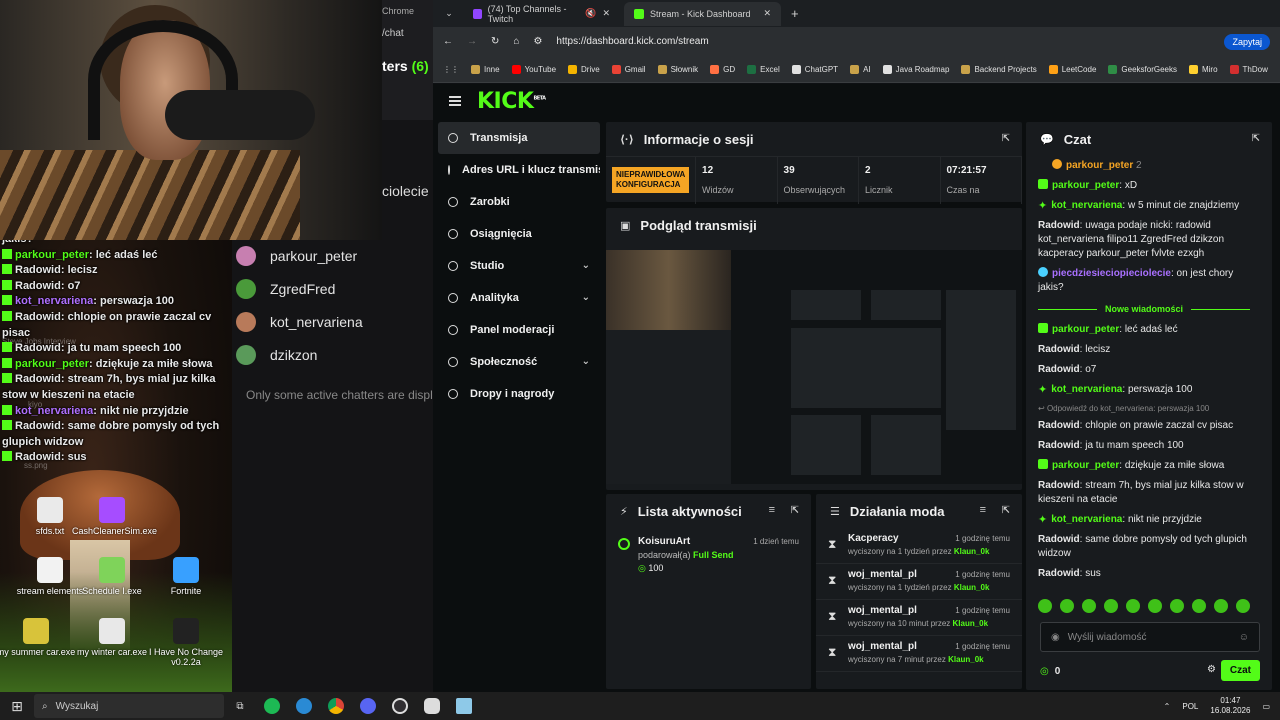  Describe the element at coordinates (722, 69) in the screenshot. I see `bookmark-item: GD` at that location.